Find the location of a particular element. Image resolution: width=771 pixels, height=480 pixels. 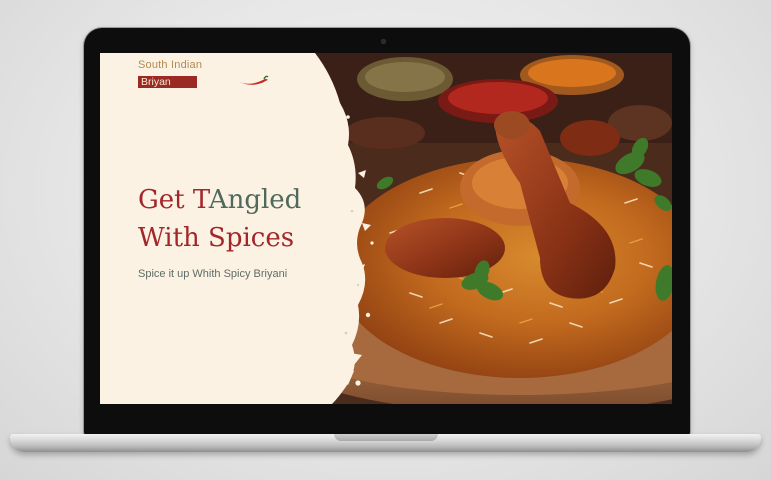

chili-icon is located at coordinates (253, 80).